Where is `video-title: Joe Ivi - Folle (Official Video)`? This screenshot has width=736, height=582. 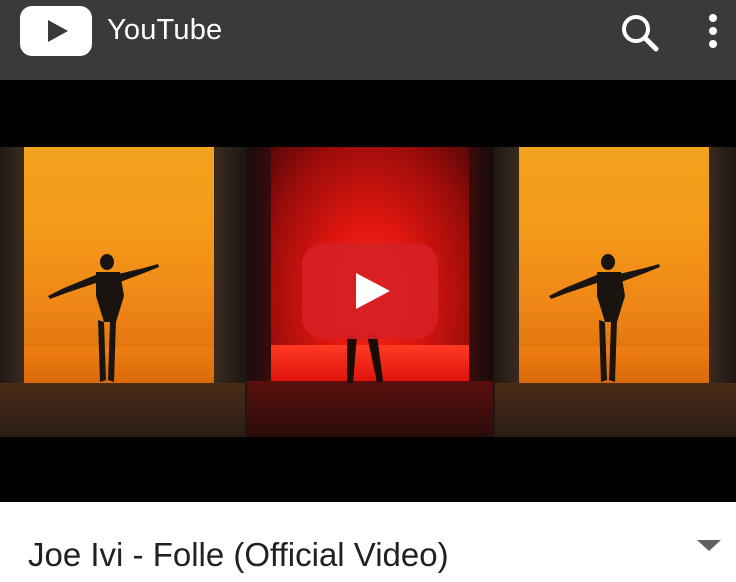
video-title: Joe Ivi - Folle (Official Video) is located at coordinates (238, 554).